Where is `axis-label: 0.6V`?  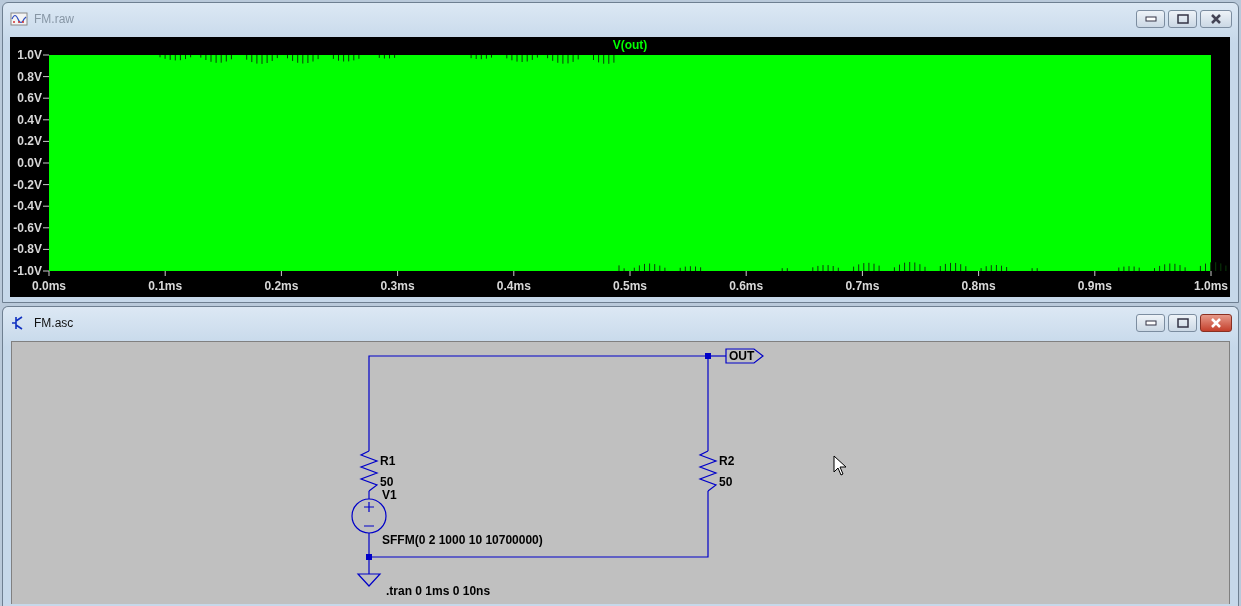 axis-label: 0.6V is located at coordinates (29, 98).